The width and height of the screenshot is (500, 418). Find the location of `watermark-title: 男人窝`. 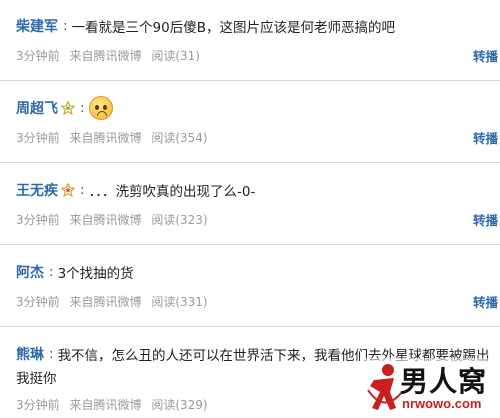

watermark-title: 男人窝 is located at coordinates (444, 381).